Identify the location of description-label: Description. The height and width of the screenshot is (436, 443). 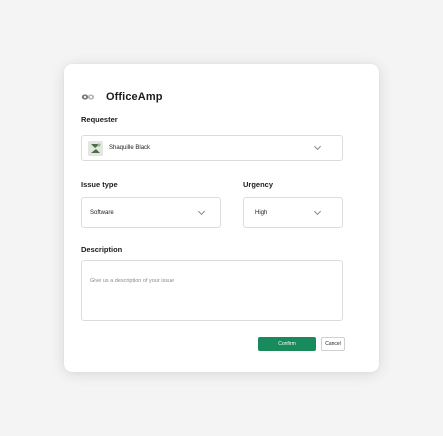
(102, 249).